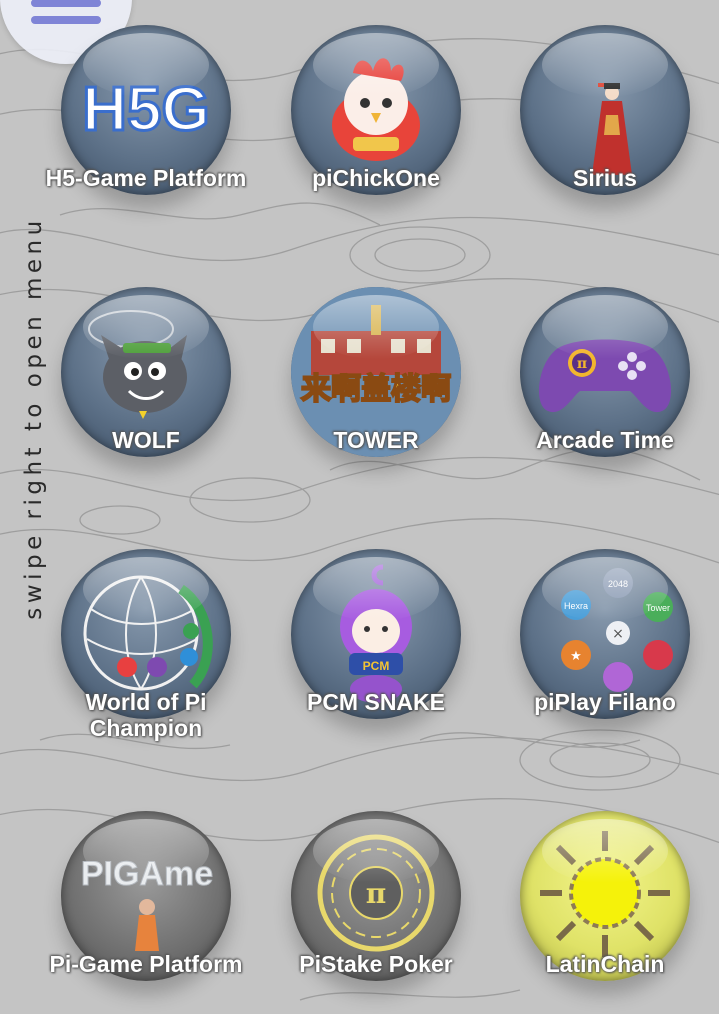  What do you see at coordinates (146, 178) in the screenshot?
I see `game-title: H5-Game Platform` at bounding box center [146, 178].